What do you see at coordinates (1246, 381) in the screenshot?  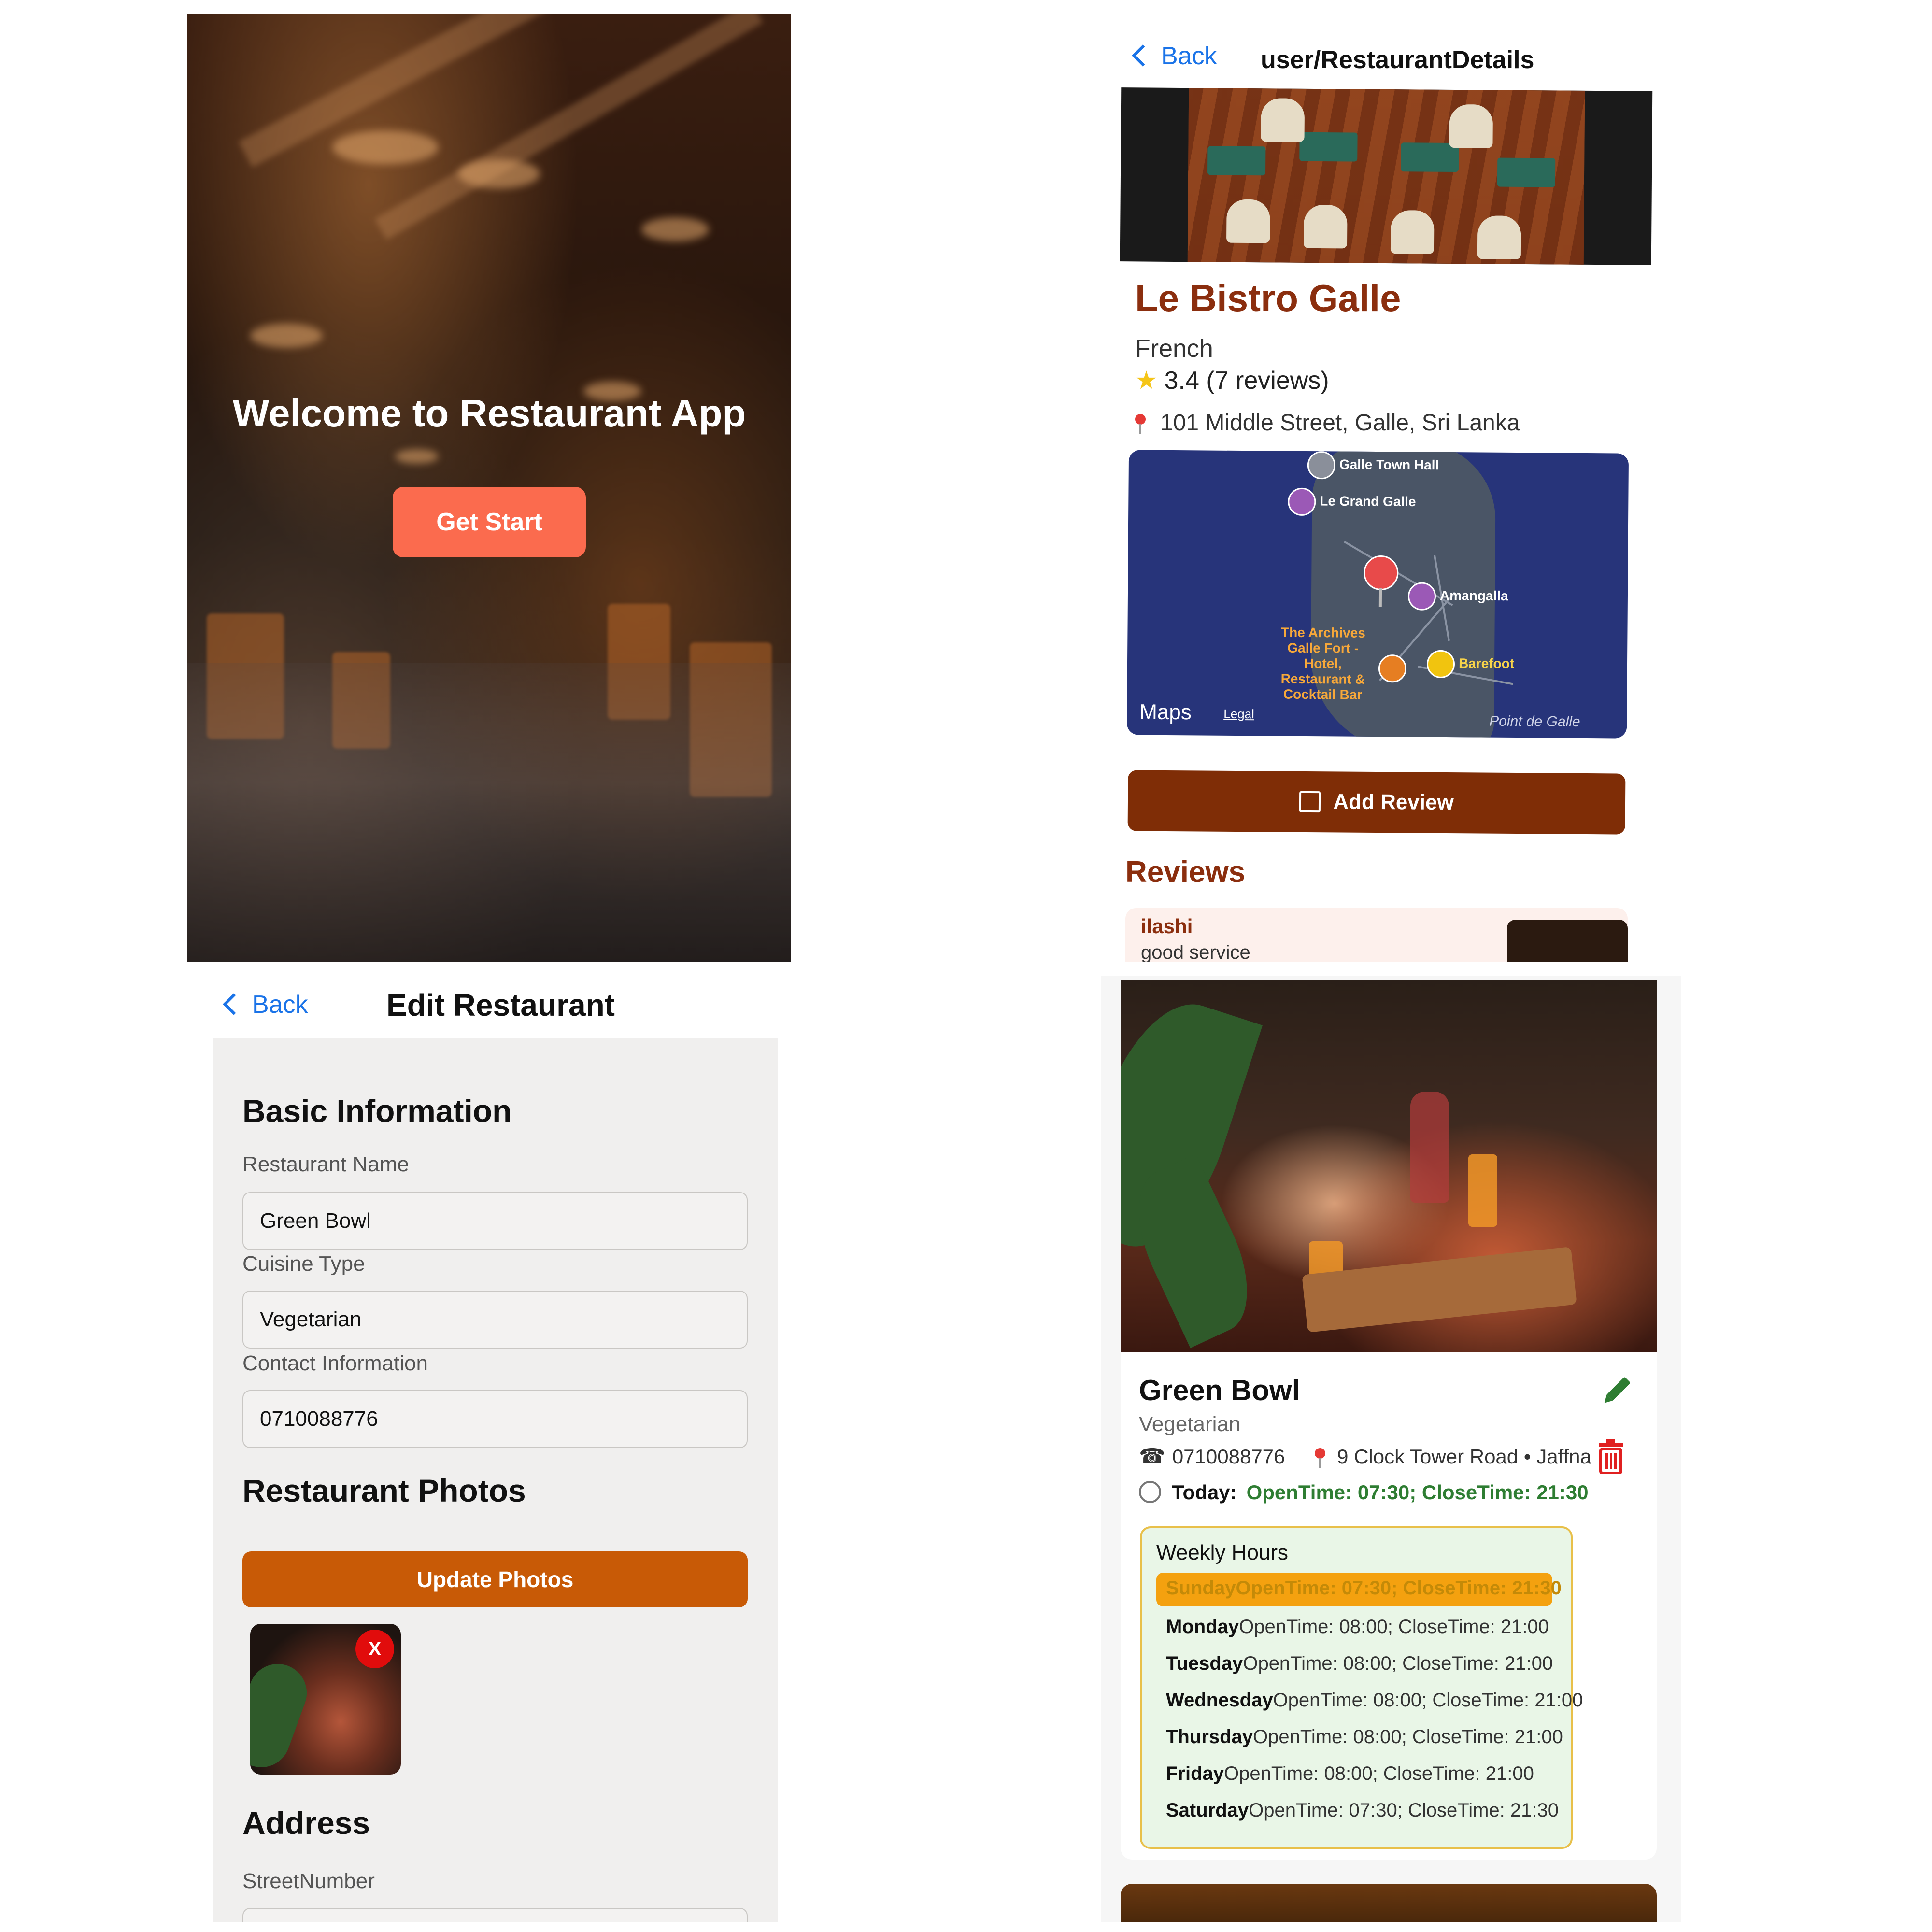 I see `rating-text: 3.4 (7 reviews)` at bounding box center [1246, 381].